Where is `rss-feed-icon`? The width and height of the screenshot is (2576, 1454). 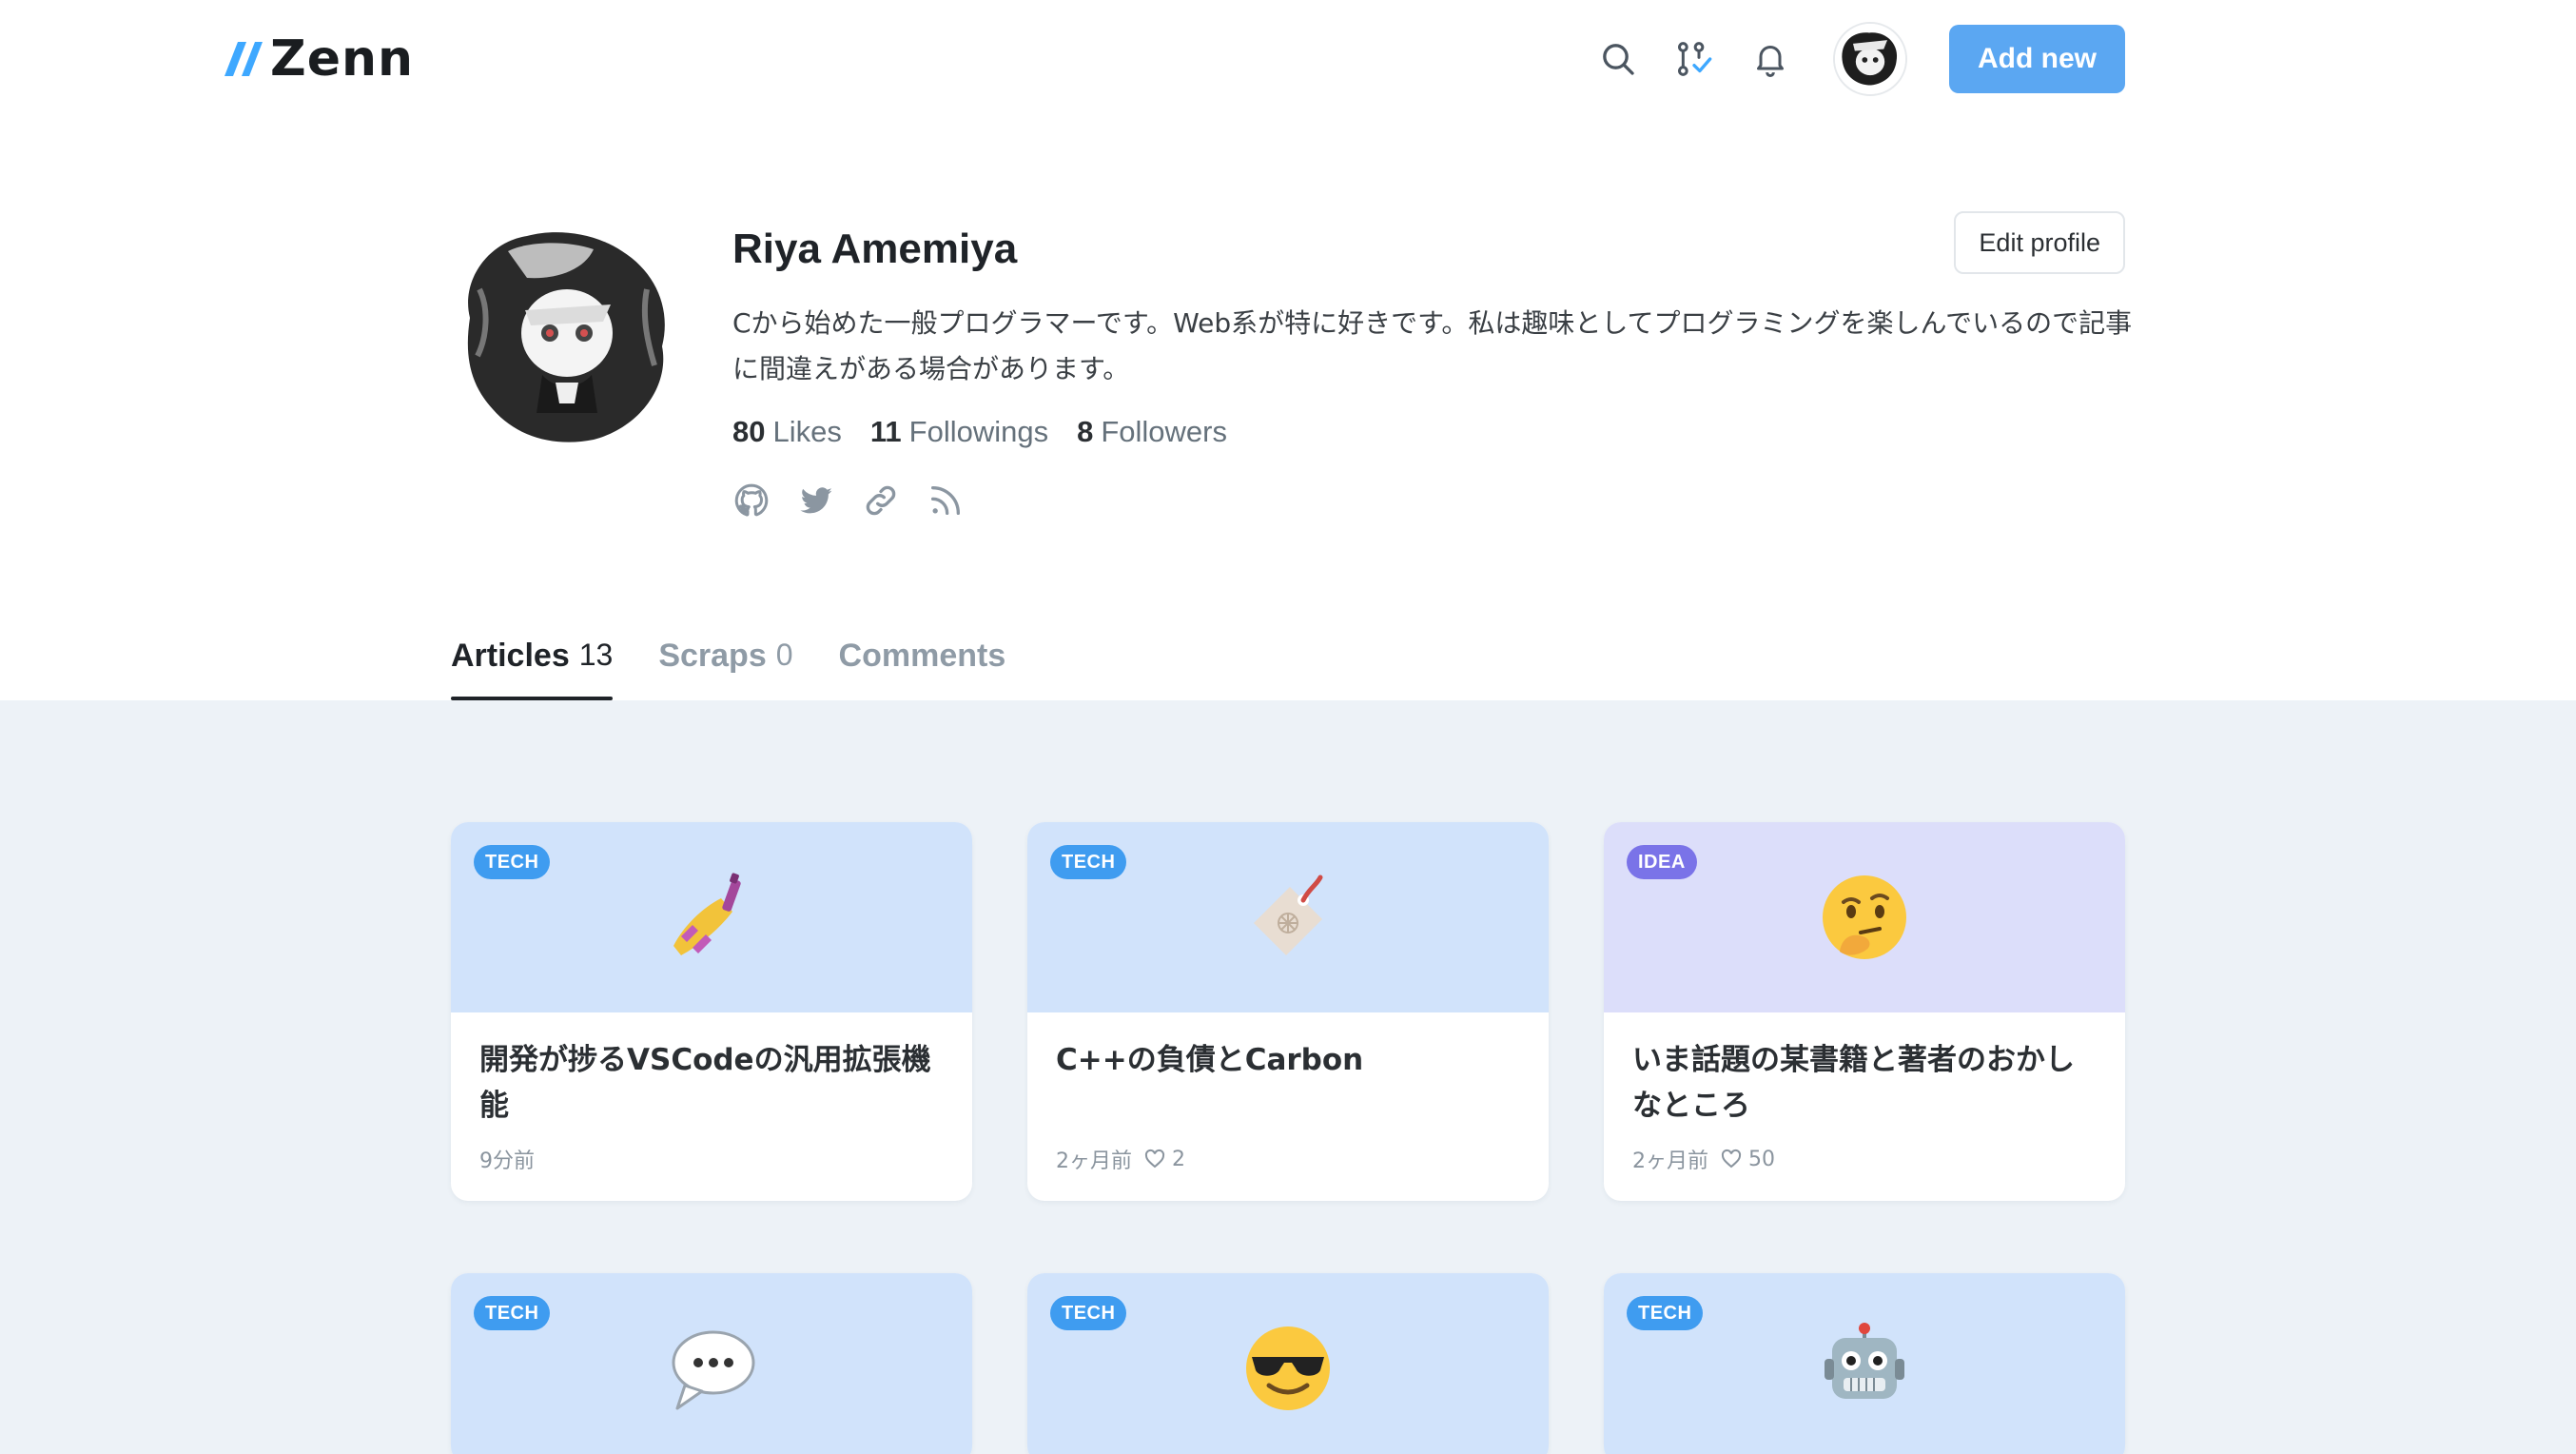
rss-feed-icon is located at coordinates (946, 500).